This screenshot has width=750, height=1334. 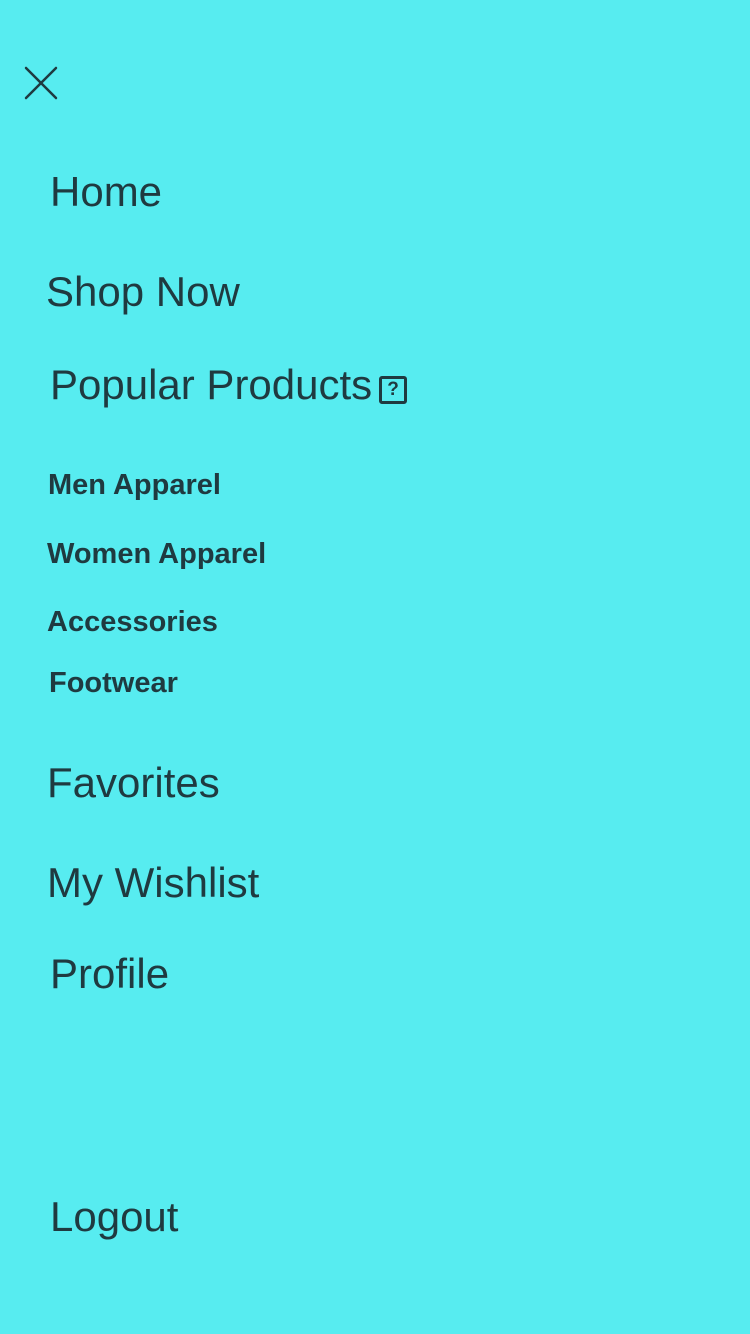 I want to click on submenu-item-men-apparel: Men Apparel, so click(x=134, y=485).